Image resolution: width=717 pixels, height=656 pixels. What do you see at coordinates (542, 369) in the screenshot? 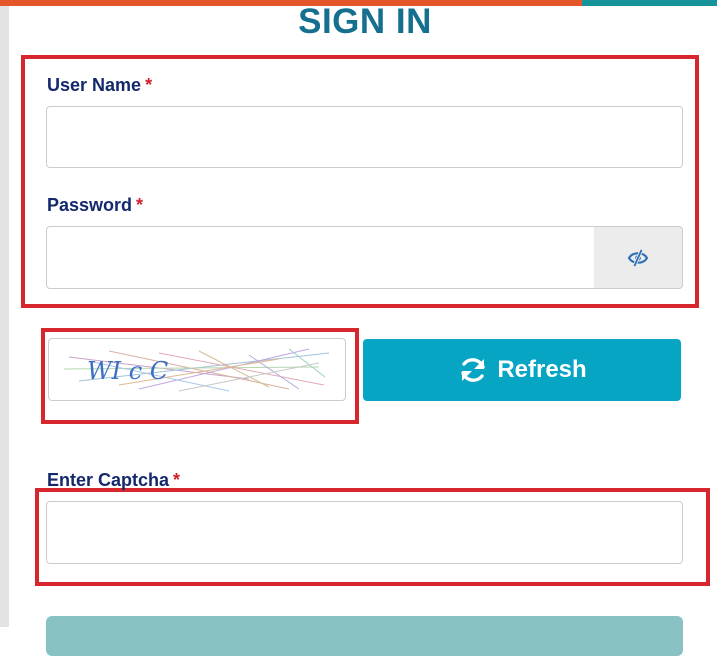
I see `refresh-button-label: Refresh` at bounding box center [542, 369].